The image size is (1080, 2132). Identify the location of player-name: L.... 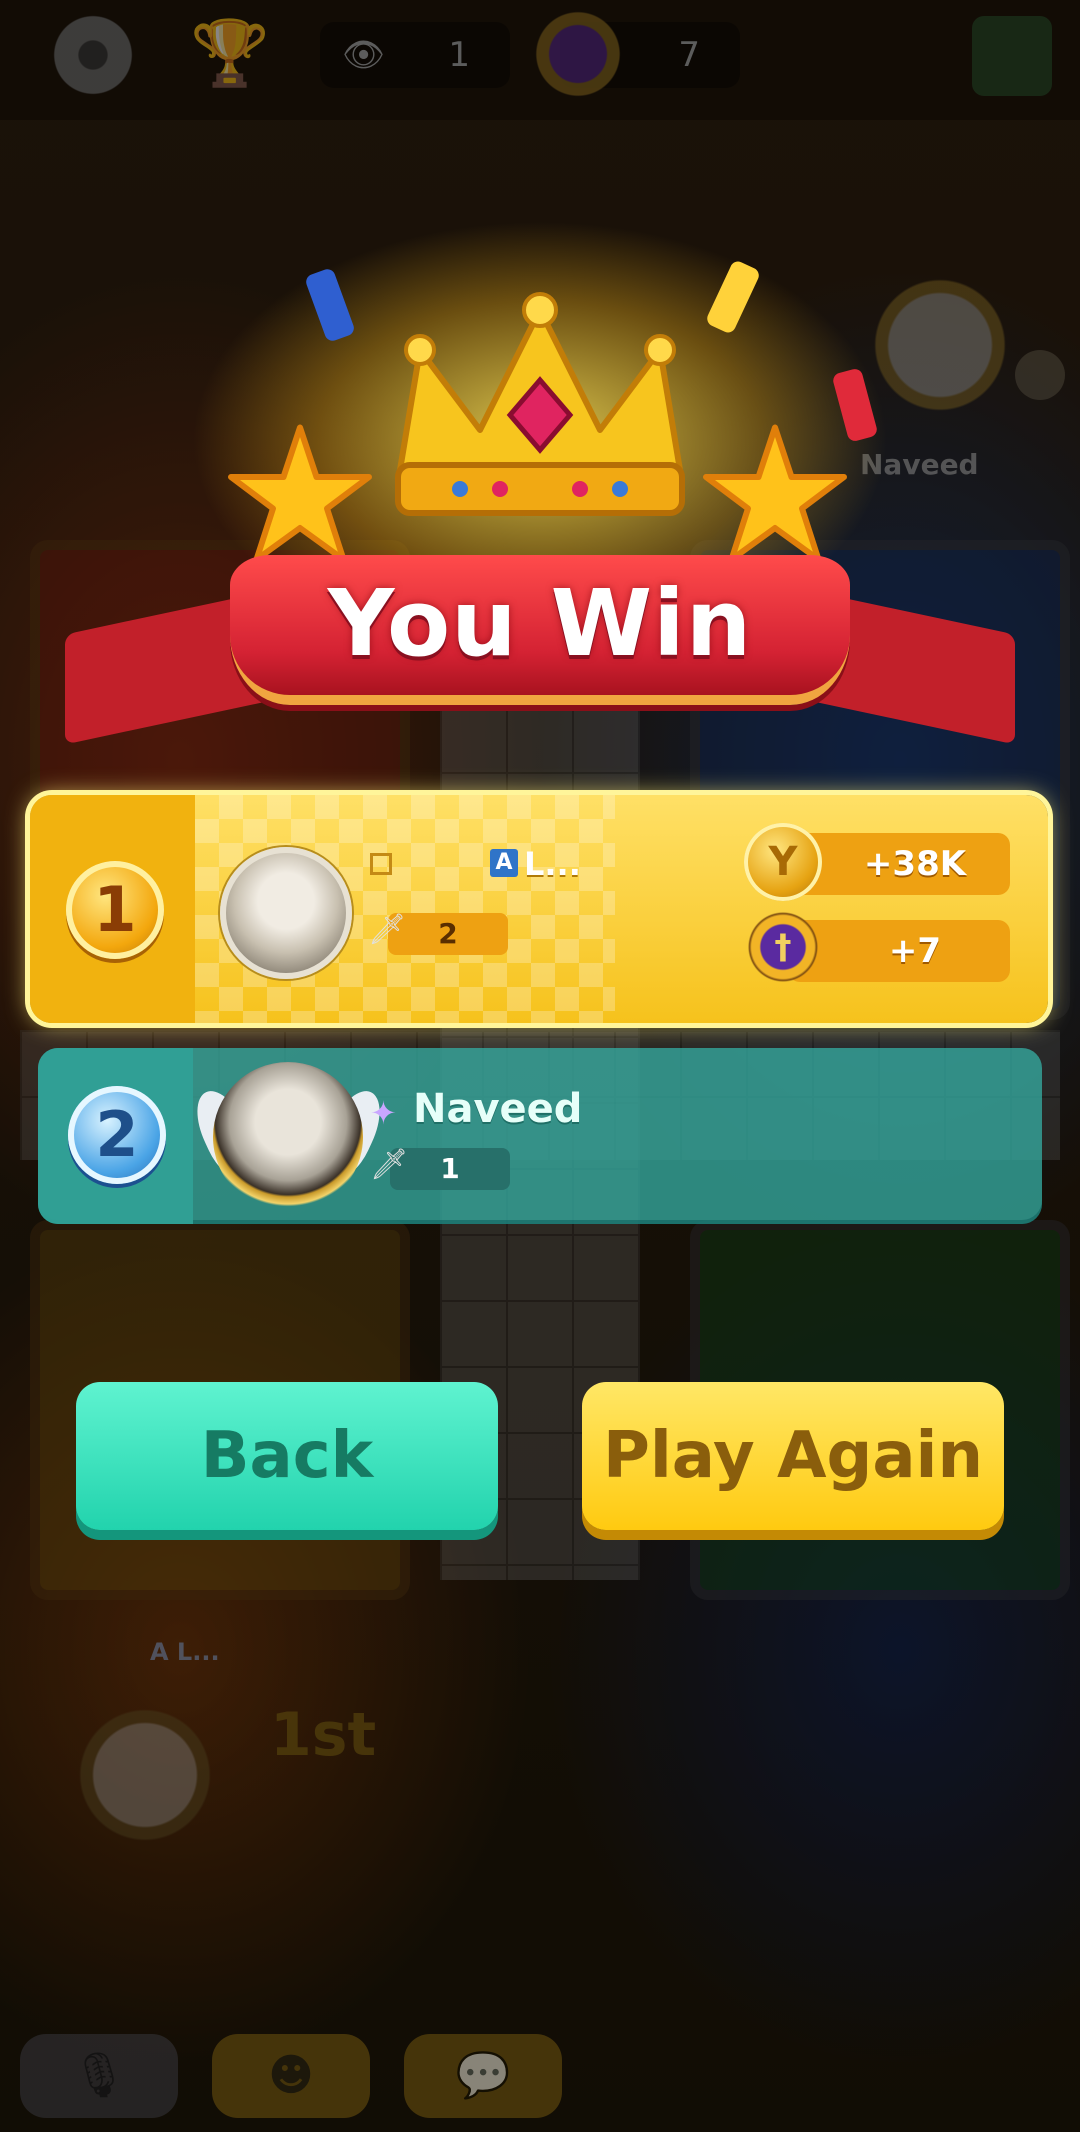
(552, 864).